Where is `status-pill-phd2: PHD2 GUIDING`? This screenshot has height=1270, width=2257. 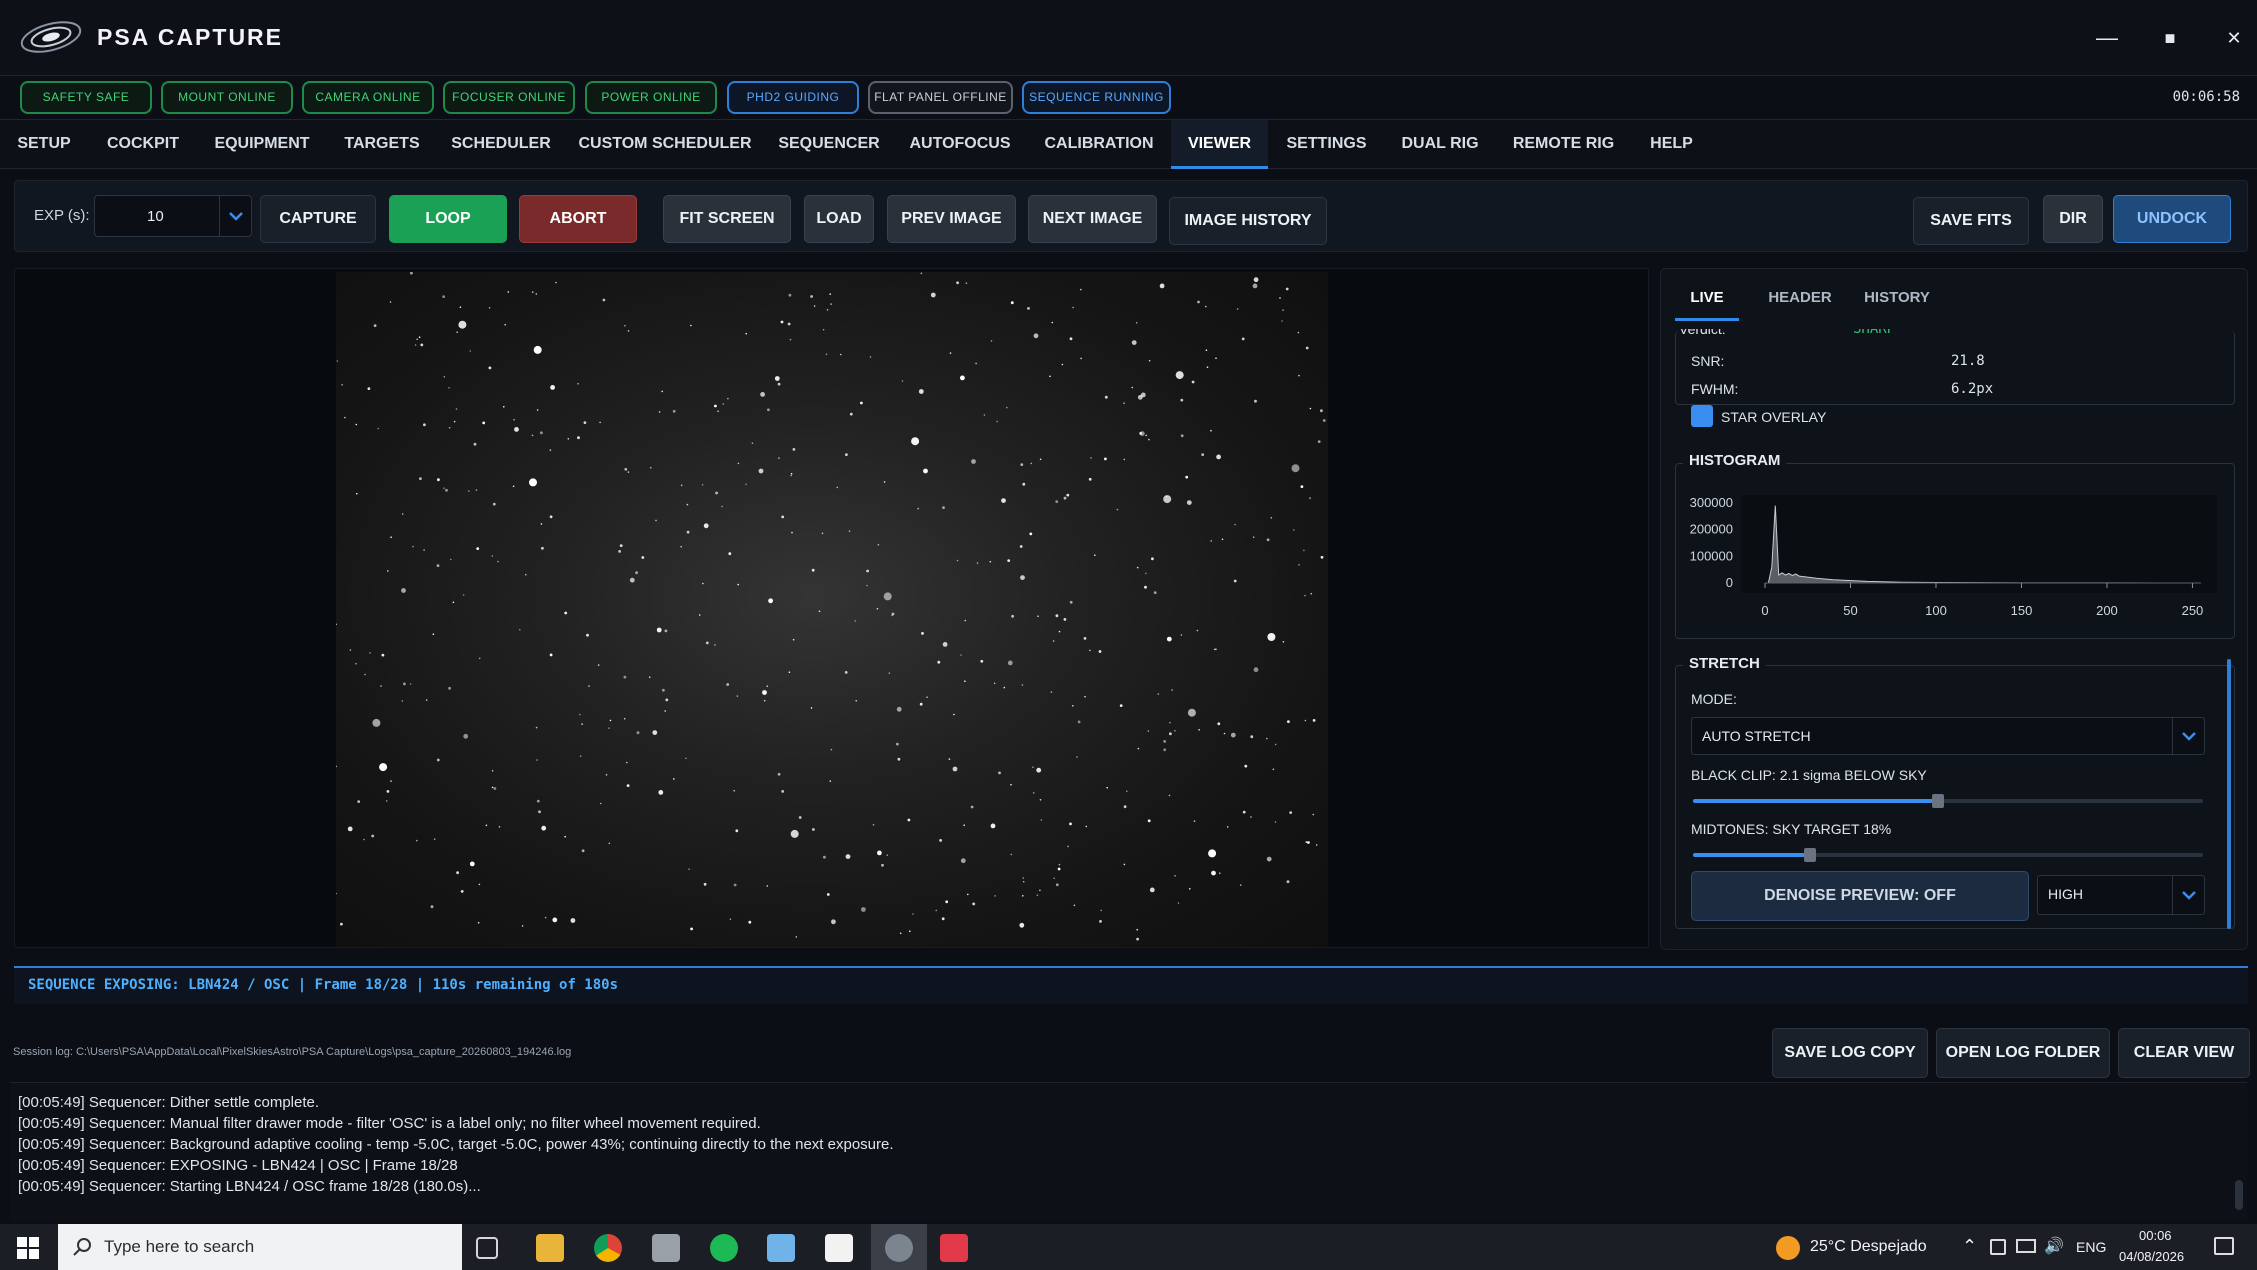
status-pill-phd2: PHD2 GUIDING is located at coordinates (793, 97).